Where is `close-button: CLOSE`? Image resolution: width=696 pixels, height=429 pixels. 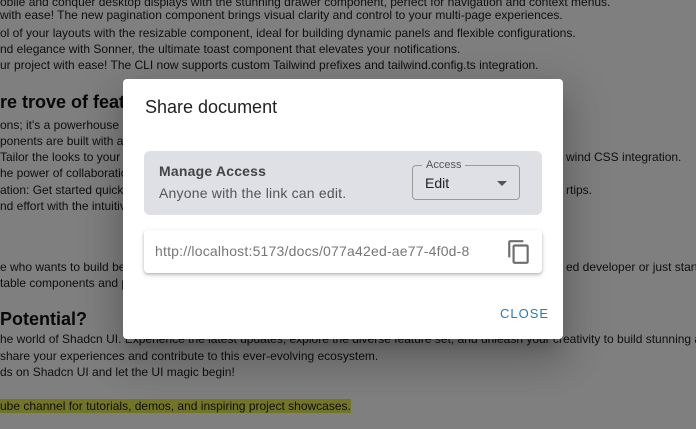
close-button: CLOSE is located at coordinates (524, 313).